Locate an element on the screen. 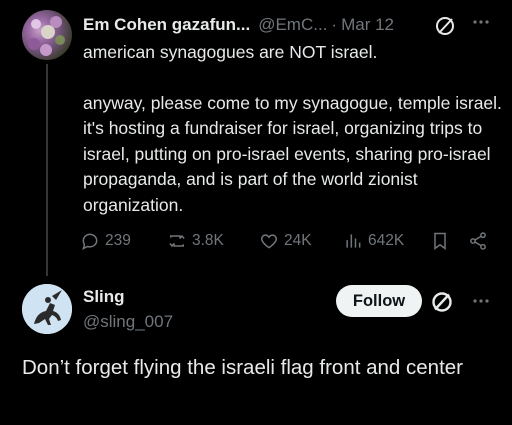  user-handle: @sling_007 is located at coordinates (128, 322).